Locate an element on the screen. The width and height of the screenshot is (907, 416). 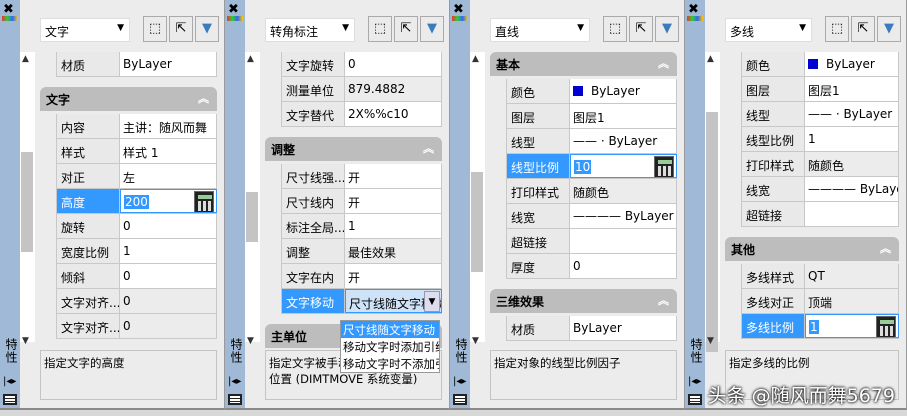
property-value is located at coordinates (852, 214).